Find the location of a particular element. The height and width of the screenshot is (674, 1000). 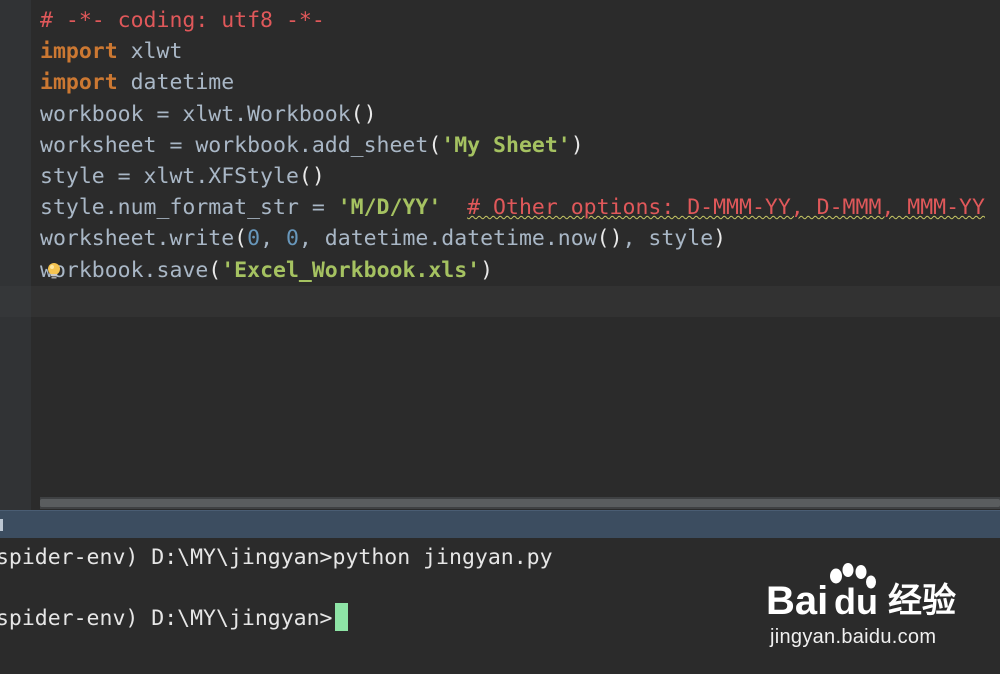

watermark-product-text: 经验 is located at coordinates (922, 601).